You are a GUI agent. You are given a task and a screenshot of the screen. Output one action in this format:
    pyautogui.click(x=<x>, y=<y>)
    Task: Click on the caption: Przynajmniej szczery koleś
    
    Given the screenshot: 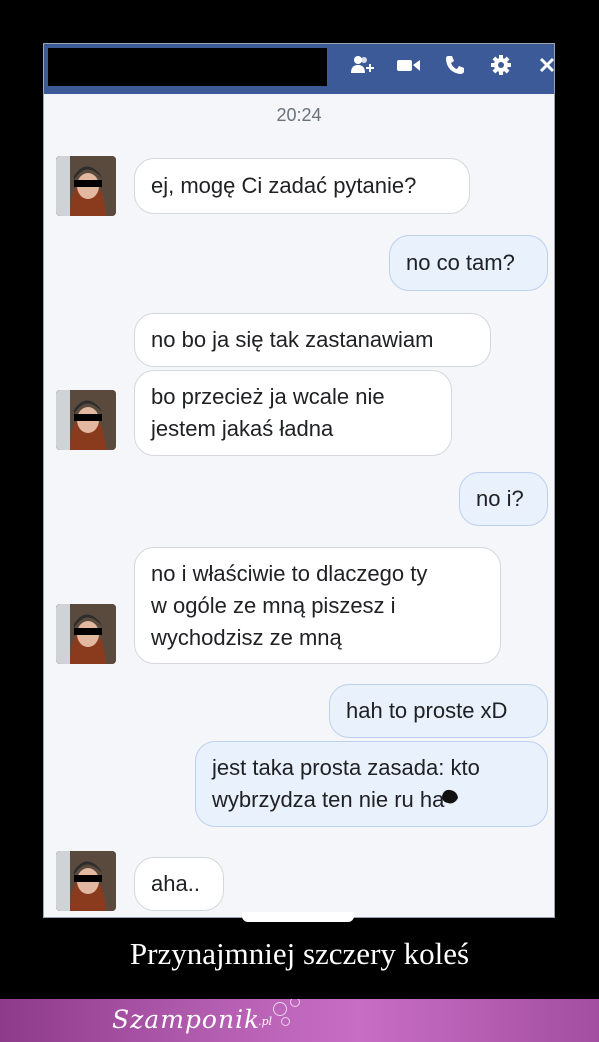 What is the action you would take?
    pyautogui.click(x=299, y=953)
    